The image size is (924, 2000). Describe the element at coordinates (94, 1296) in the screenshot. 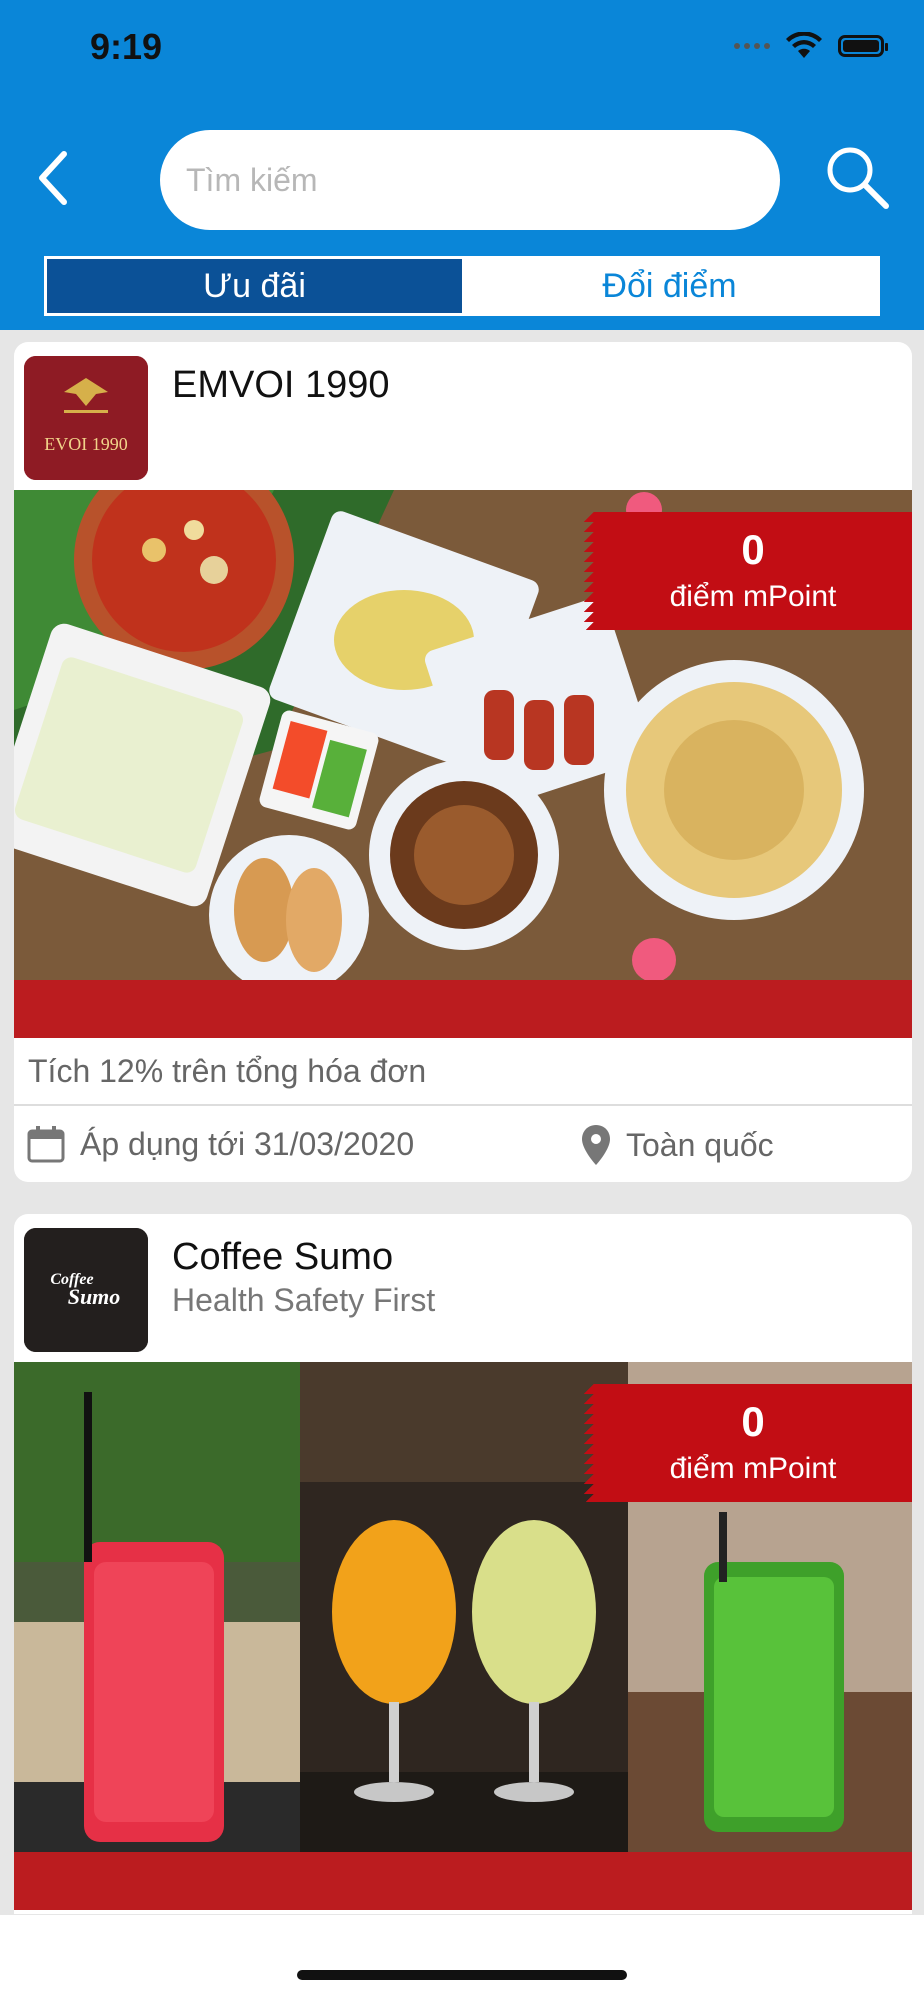

I see `svg-text: Sumo` at that location.